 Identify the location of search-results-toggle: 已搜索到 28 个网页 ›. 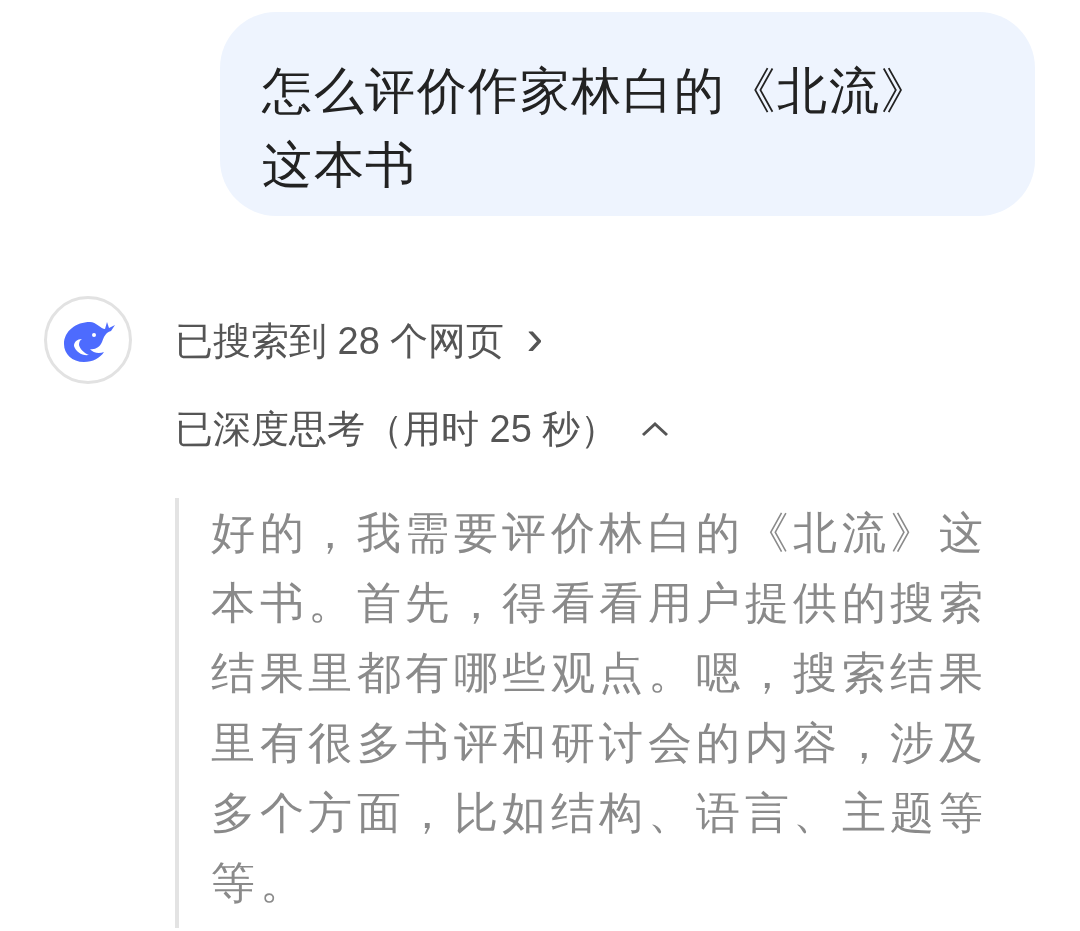
(588, 341).